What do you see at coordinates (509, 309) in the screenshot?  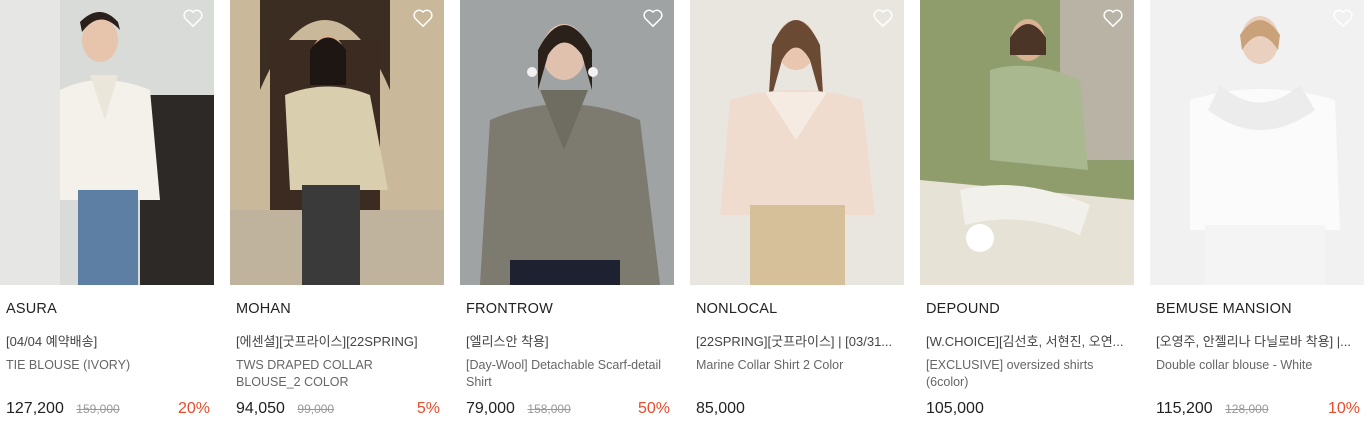 I see `product-brand: FRONTROW` at bounding box center [509, 309].